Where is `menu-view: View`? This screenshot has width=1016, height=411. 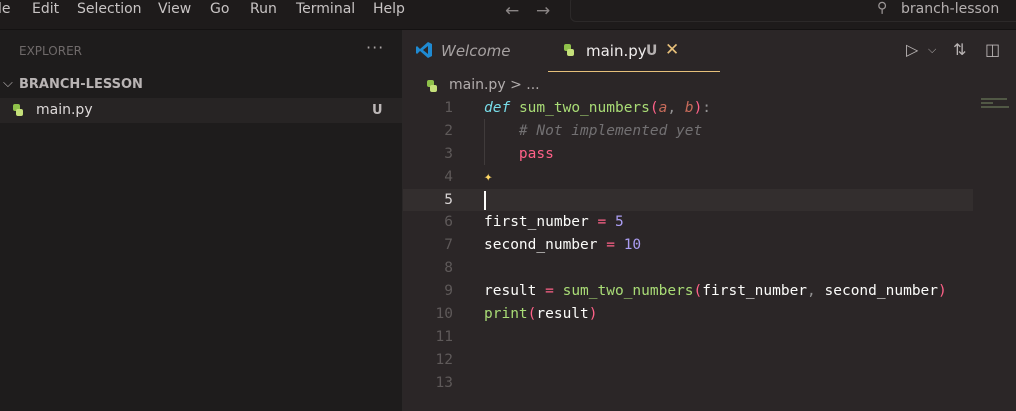 menu-view: View is located at coordinates (174, 9).